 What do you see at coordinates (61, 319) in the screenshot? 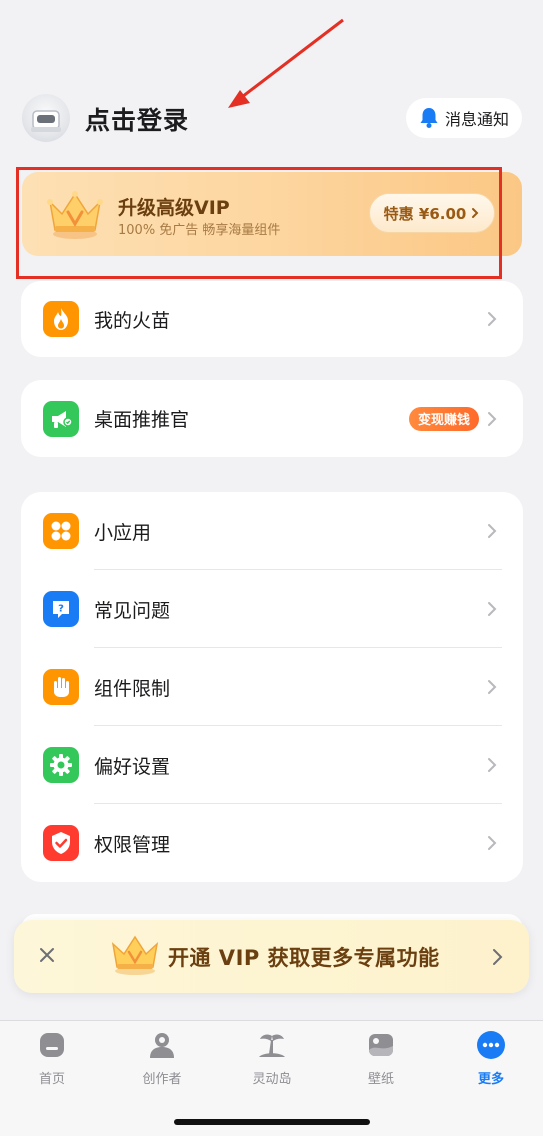
I see `flame-icon` at bounding box center [61, 319].